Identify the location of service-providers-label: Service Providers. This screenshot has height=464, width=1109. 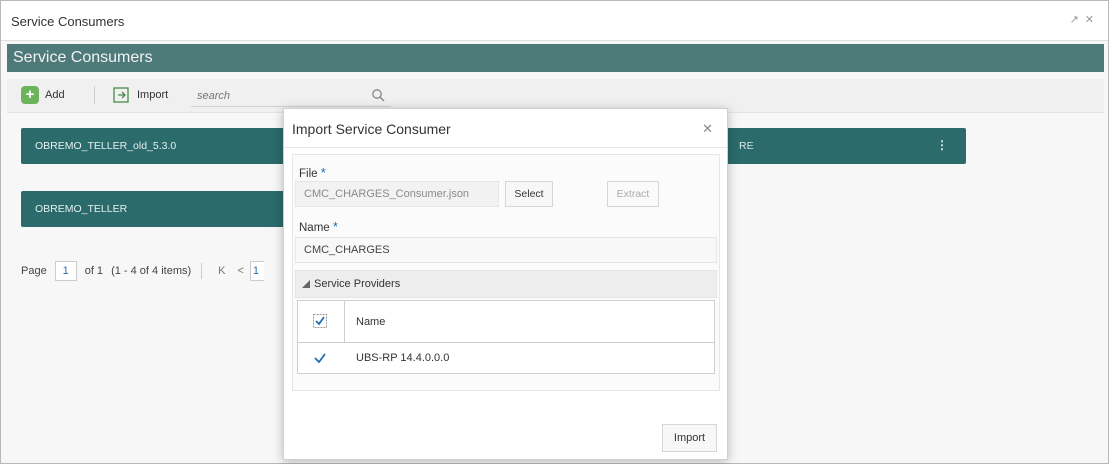
(357, 284).